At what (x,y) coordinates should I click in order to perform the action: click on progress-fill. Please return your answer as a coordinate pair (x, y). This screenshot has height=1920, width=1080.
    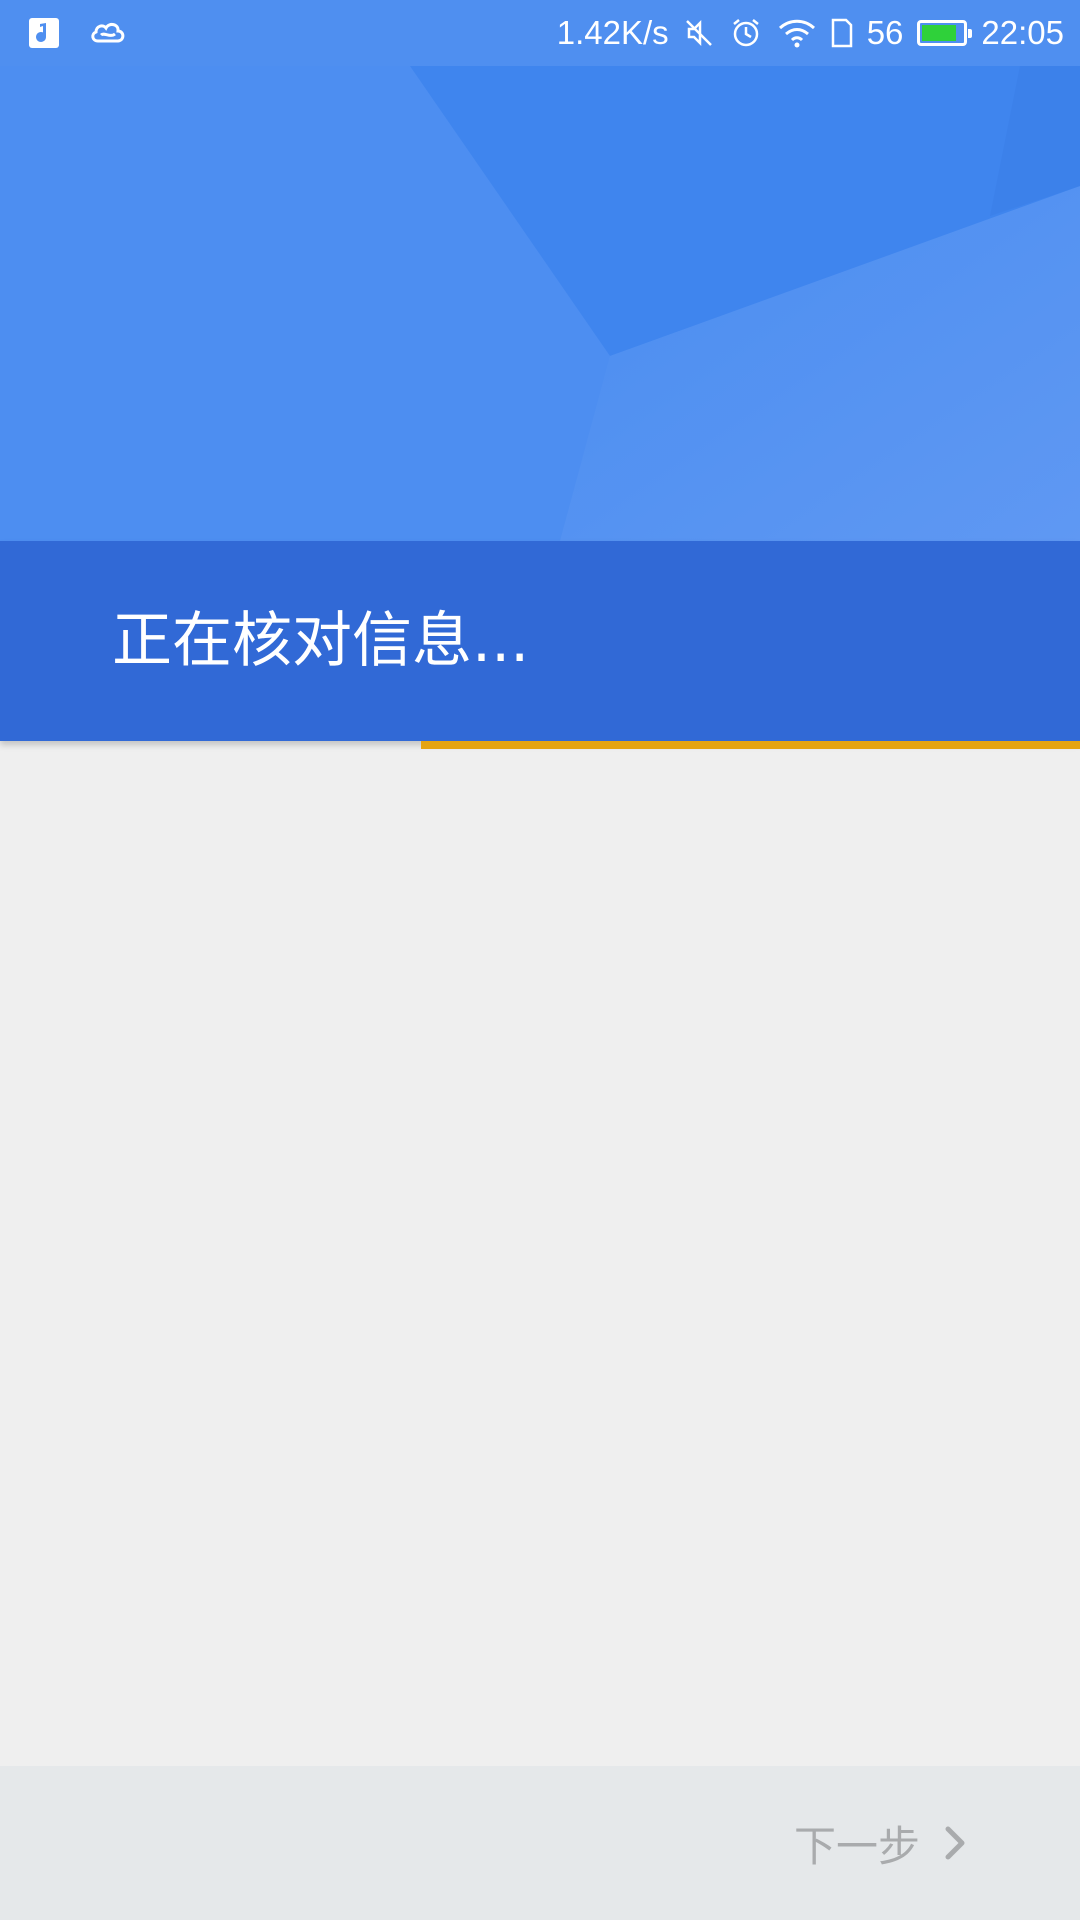
    Looking at the image, I should click on (750, 745).